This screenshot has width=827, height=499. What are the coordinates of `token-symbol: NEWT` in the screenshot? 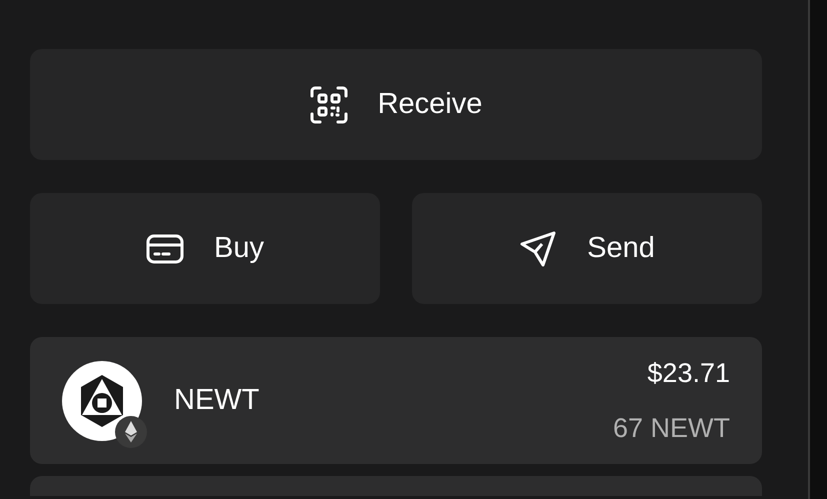 It's located at (217, 400).